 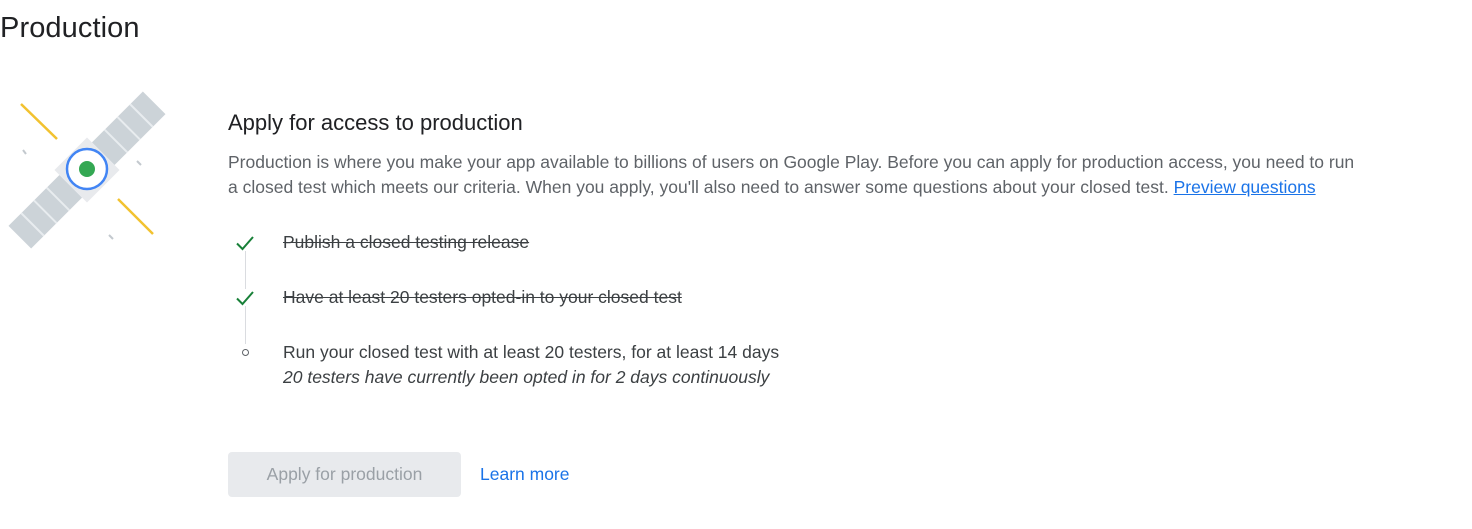 I want to click on preview-questions-link: Preview questions, so click(x=1245, y=187).